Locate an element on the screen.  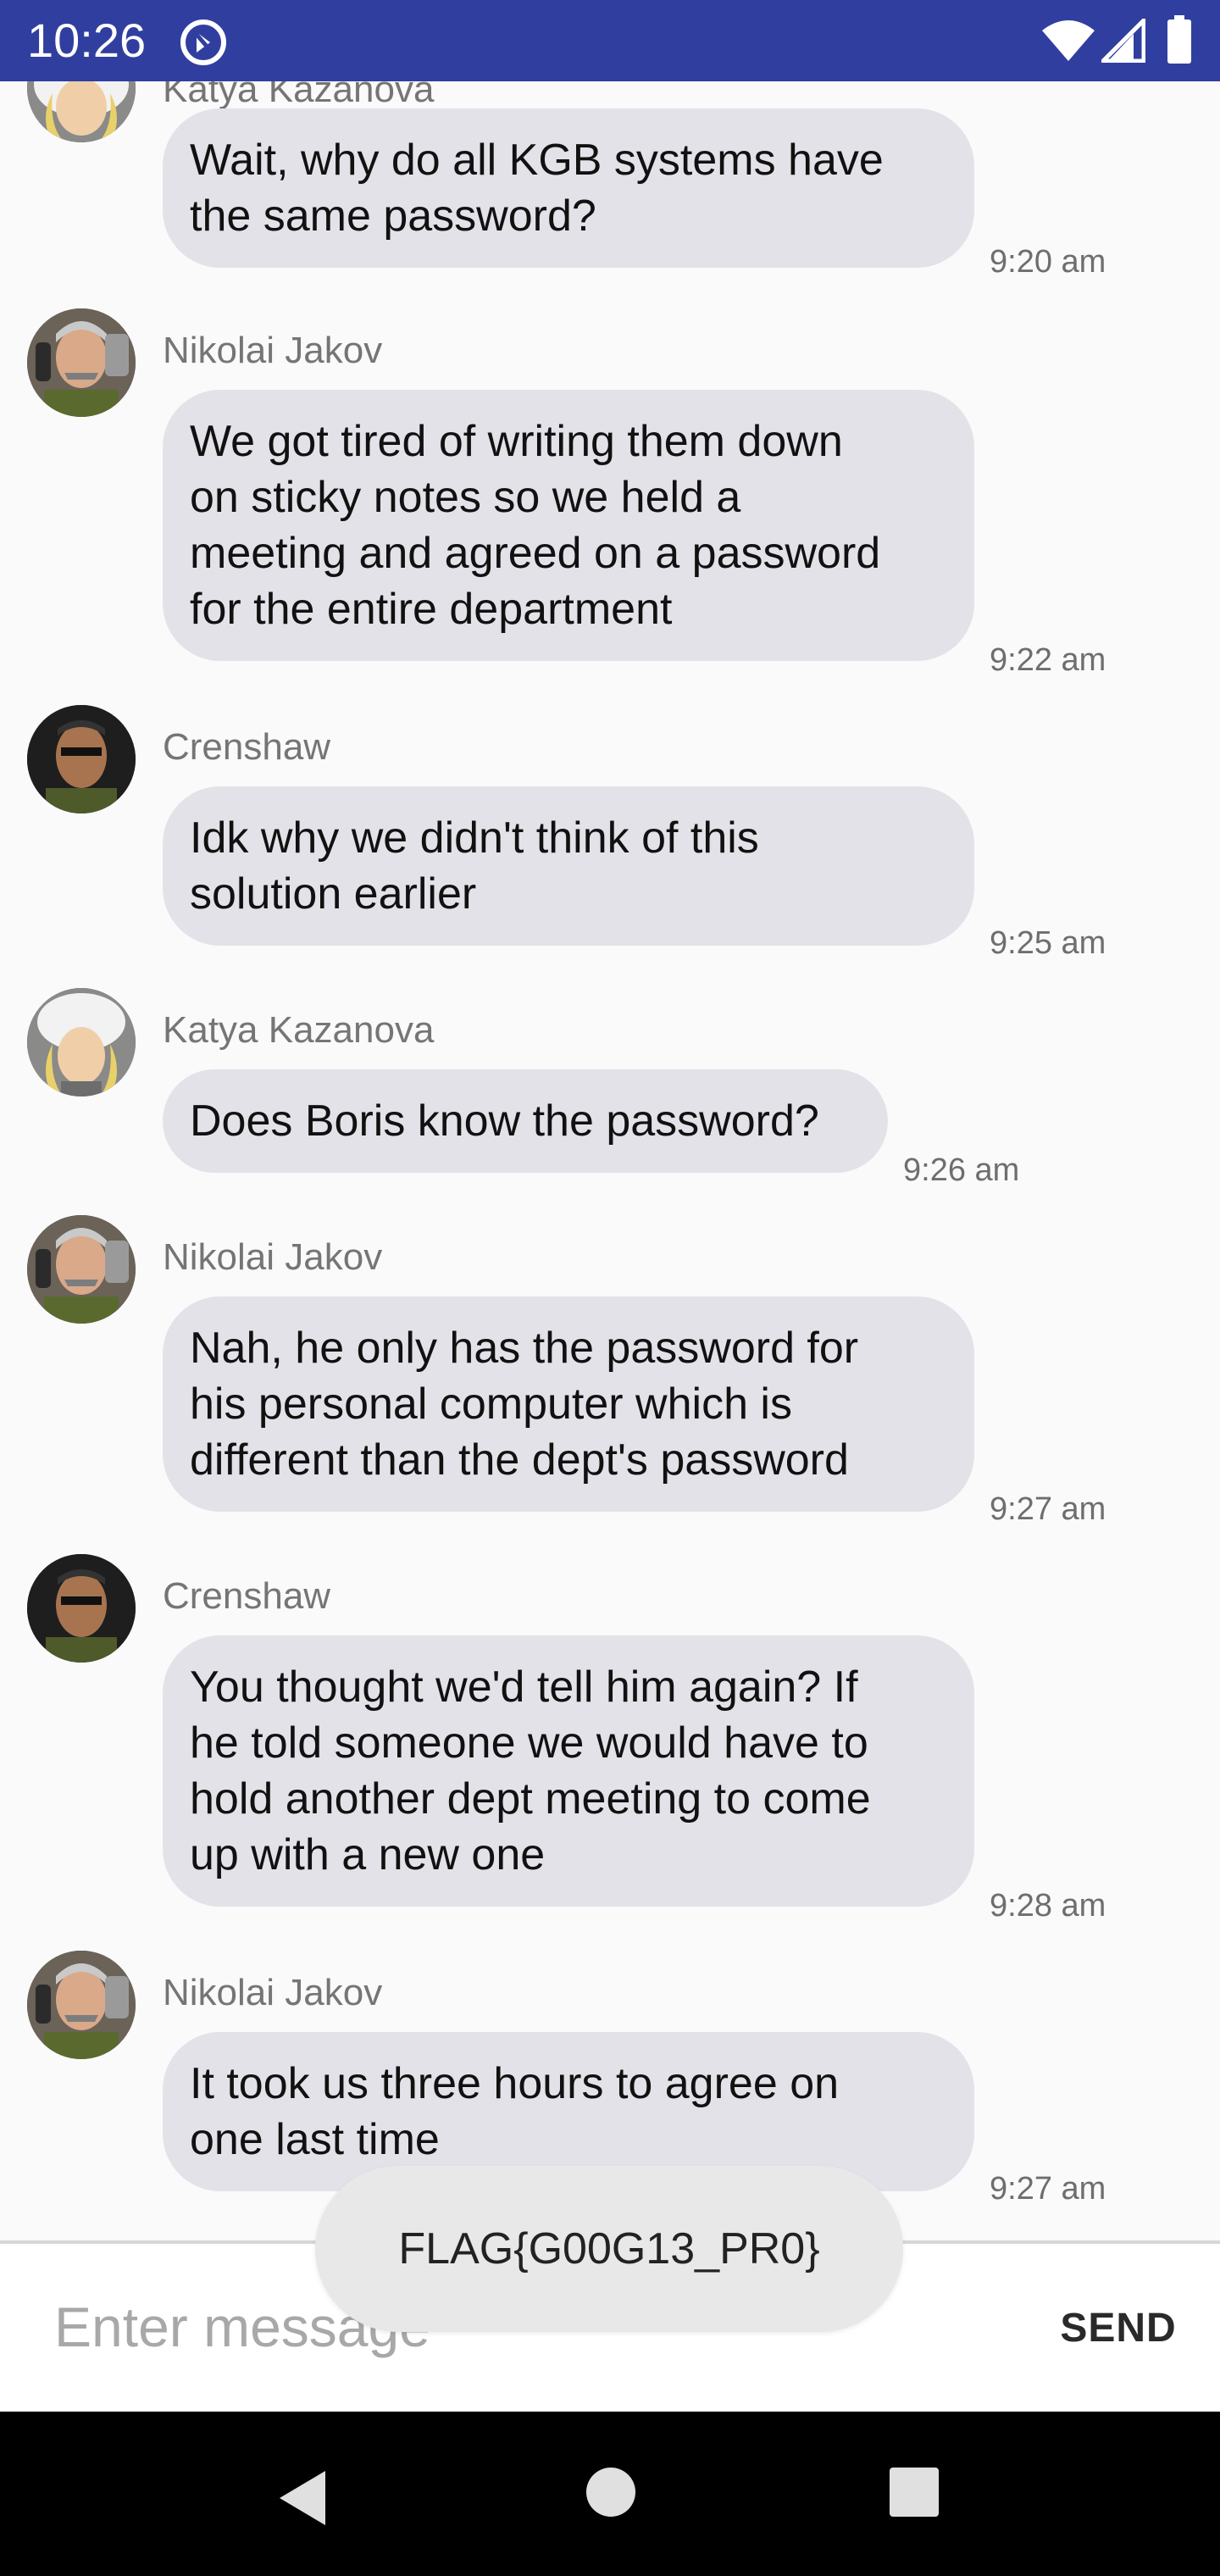
battery-icon is located at coordinates (1179, 39).